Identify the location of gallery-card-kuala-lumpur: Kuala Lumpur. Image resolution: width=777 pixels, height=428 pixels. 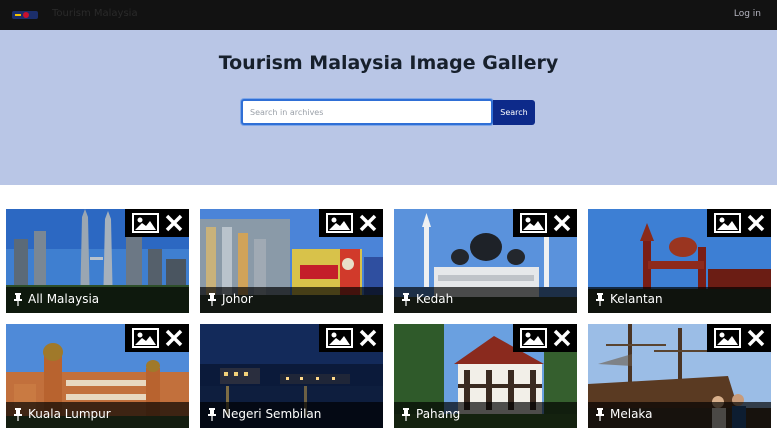
(97, 376).